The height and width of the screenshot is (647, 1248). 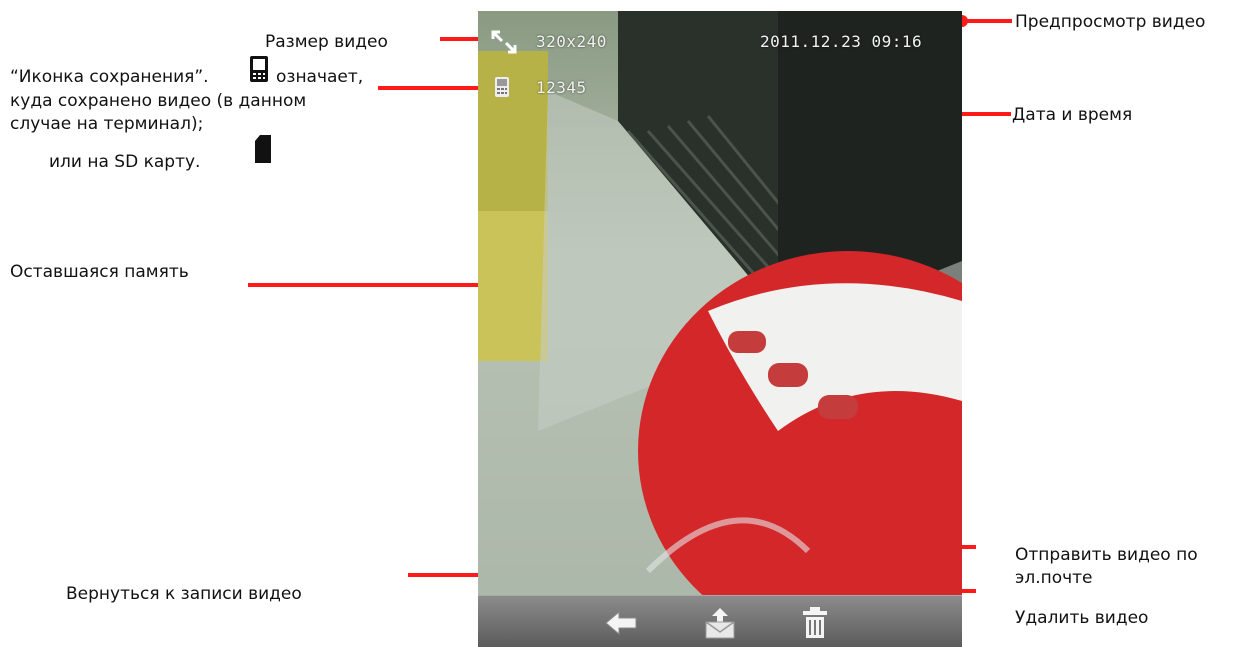 I want to click on trash-icon, so click(x=815, y=625).